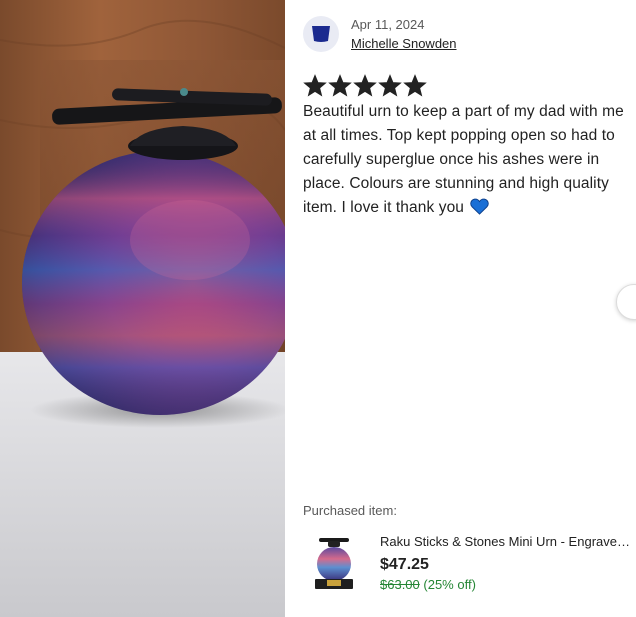 The height and width of the screenshot is (617, 636). Describe the element at coordinates (404, 564) in the screenshot. I see `purchased-item-price: $47.25` at that location.